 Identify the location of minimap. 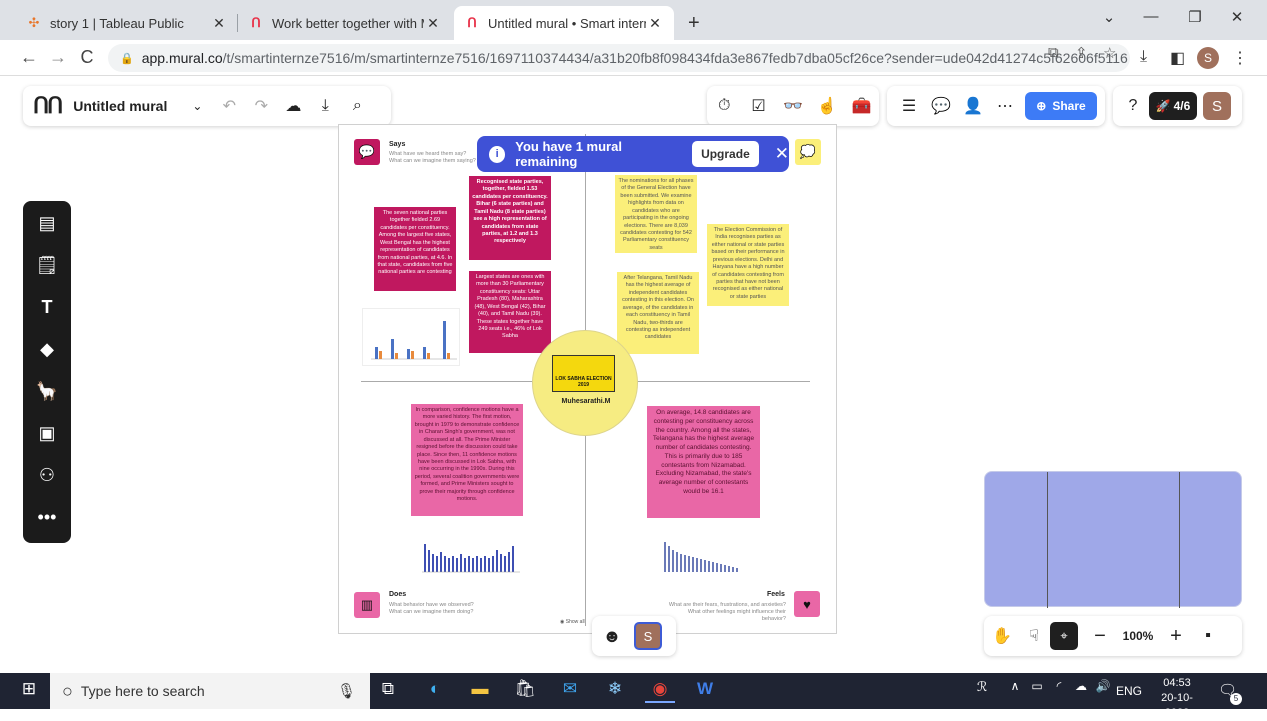
(1113, 539).